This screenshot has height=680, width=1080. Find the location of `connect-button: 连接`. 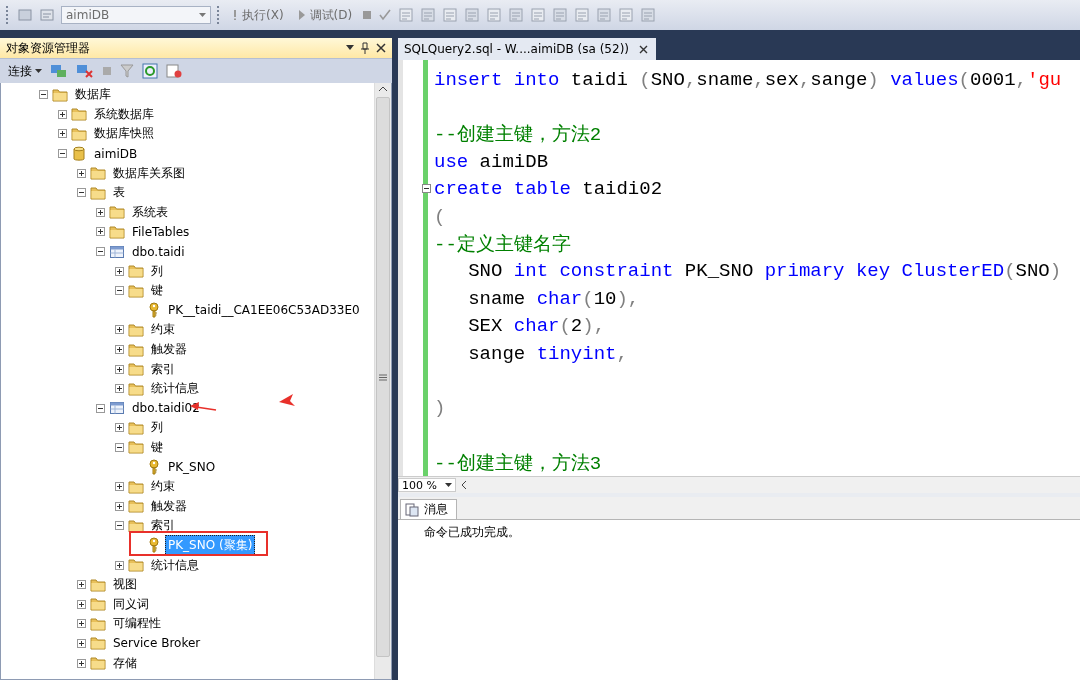

connect-button: 连接 is located at coordinates (25, 71).